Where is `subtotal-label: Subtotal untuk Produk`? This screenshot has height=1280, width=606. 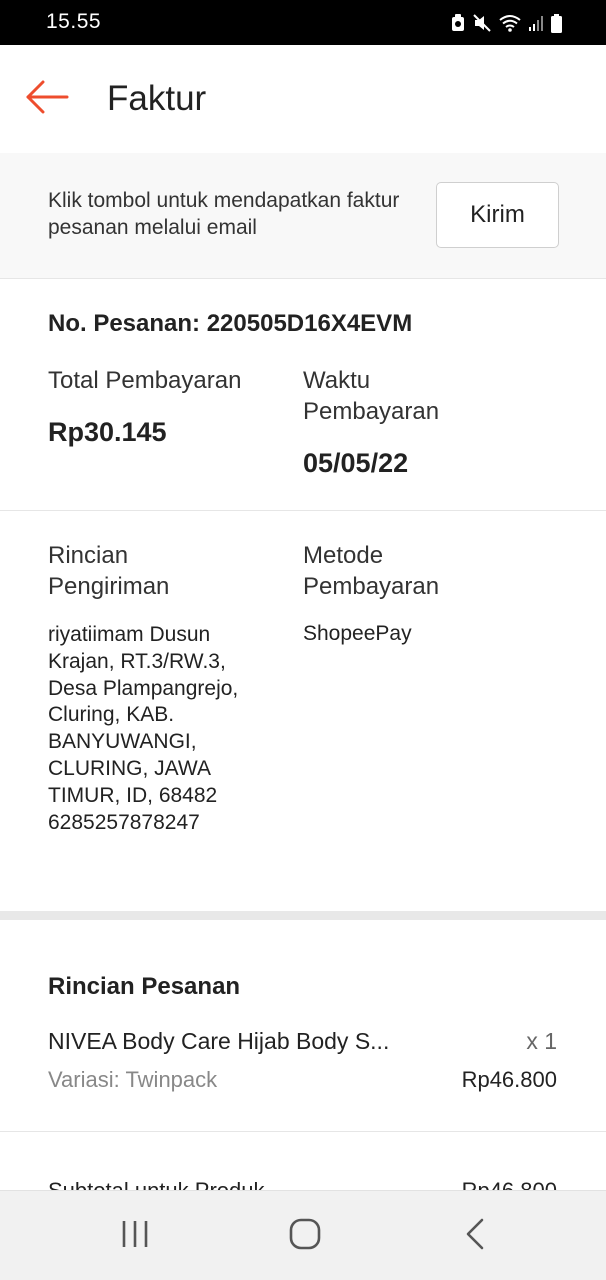 subtotal-label: Subtotal untuk Produk is located at coordinates (156, 1184).